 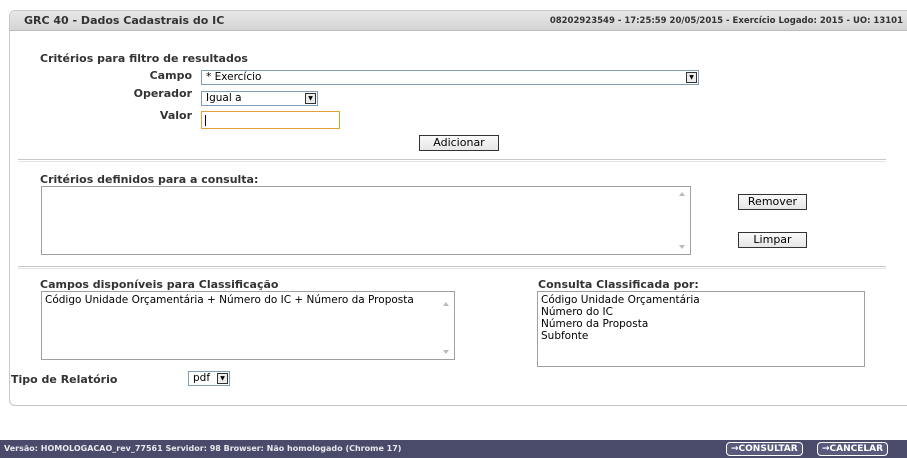 What do you see at coordinates (170, 75) in the screenshot?
I see `campo-label: Campo` at bounding box center [170, 75].